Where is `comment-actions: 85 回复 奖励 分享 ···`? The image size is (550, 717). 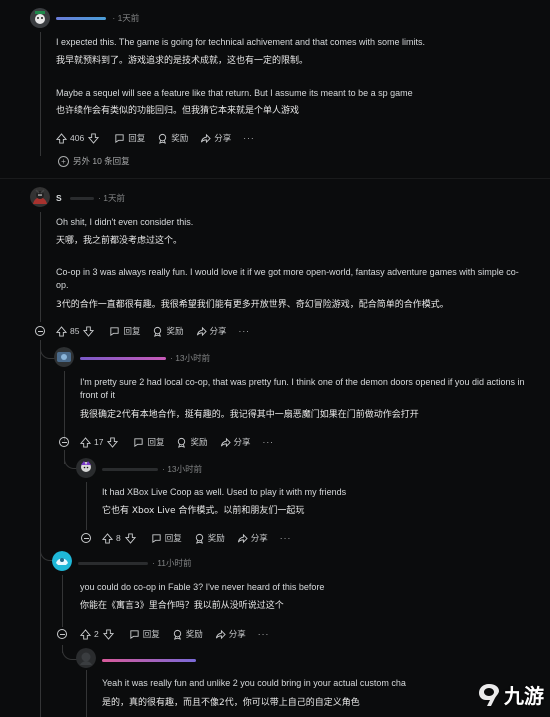
comment-actions: 85 回复 奖励 分享 ··· is located at coordinates (159, 331).